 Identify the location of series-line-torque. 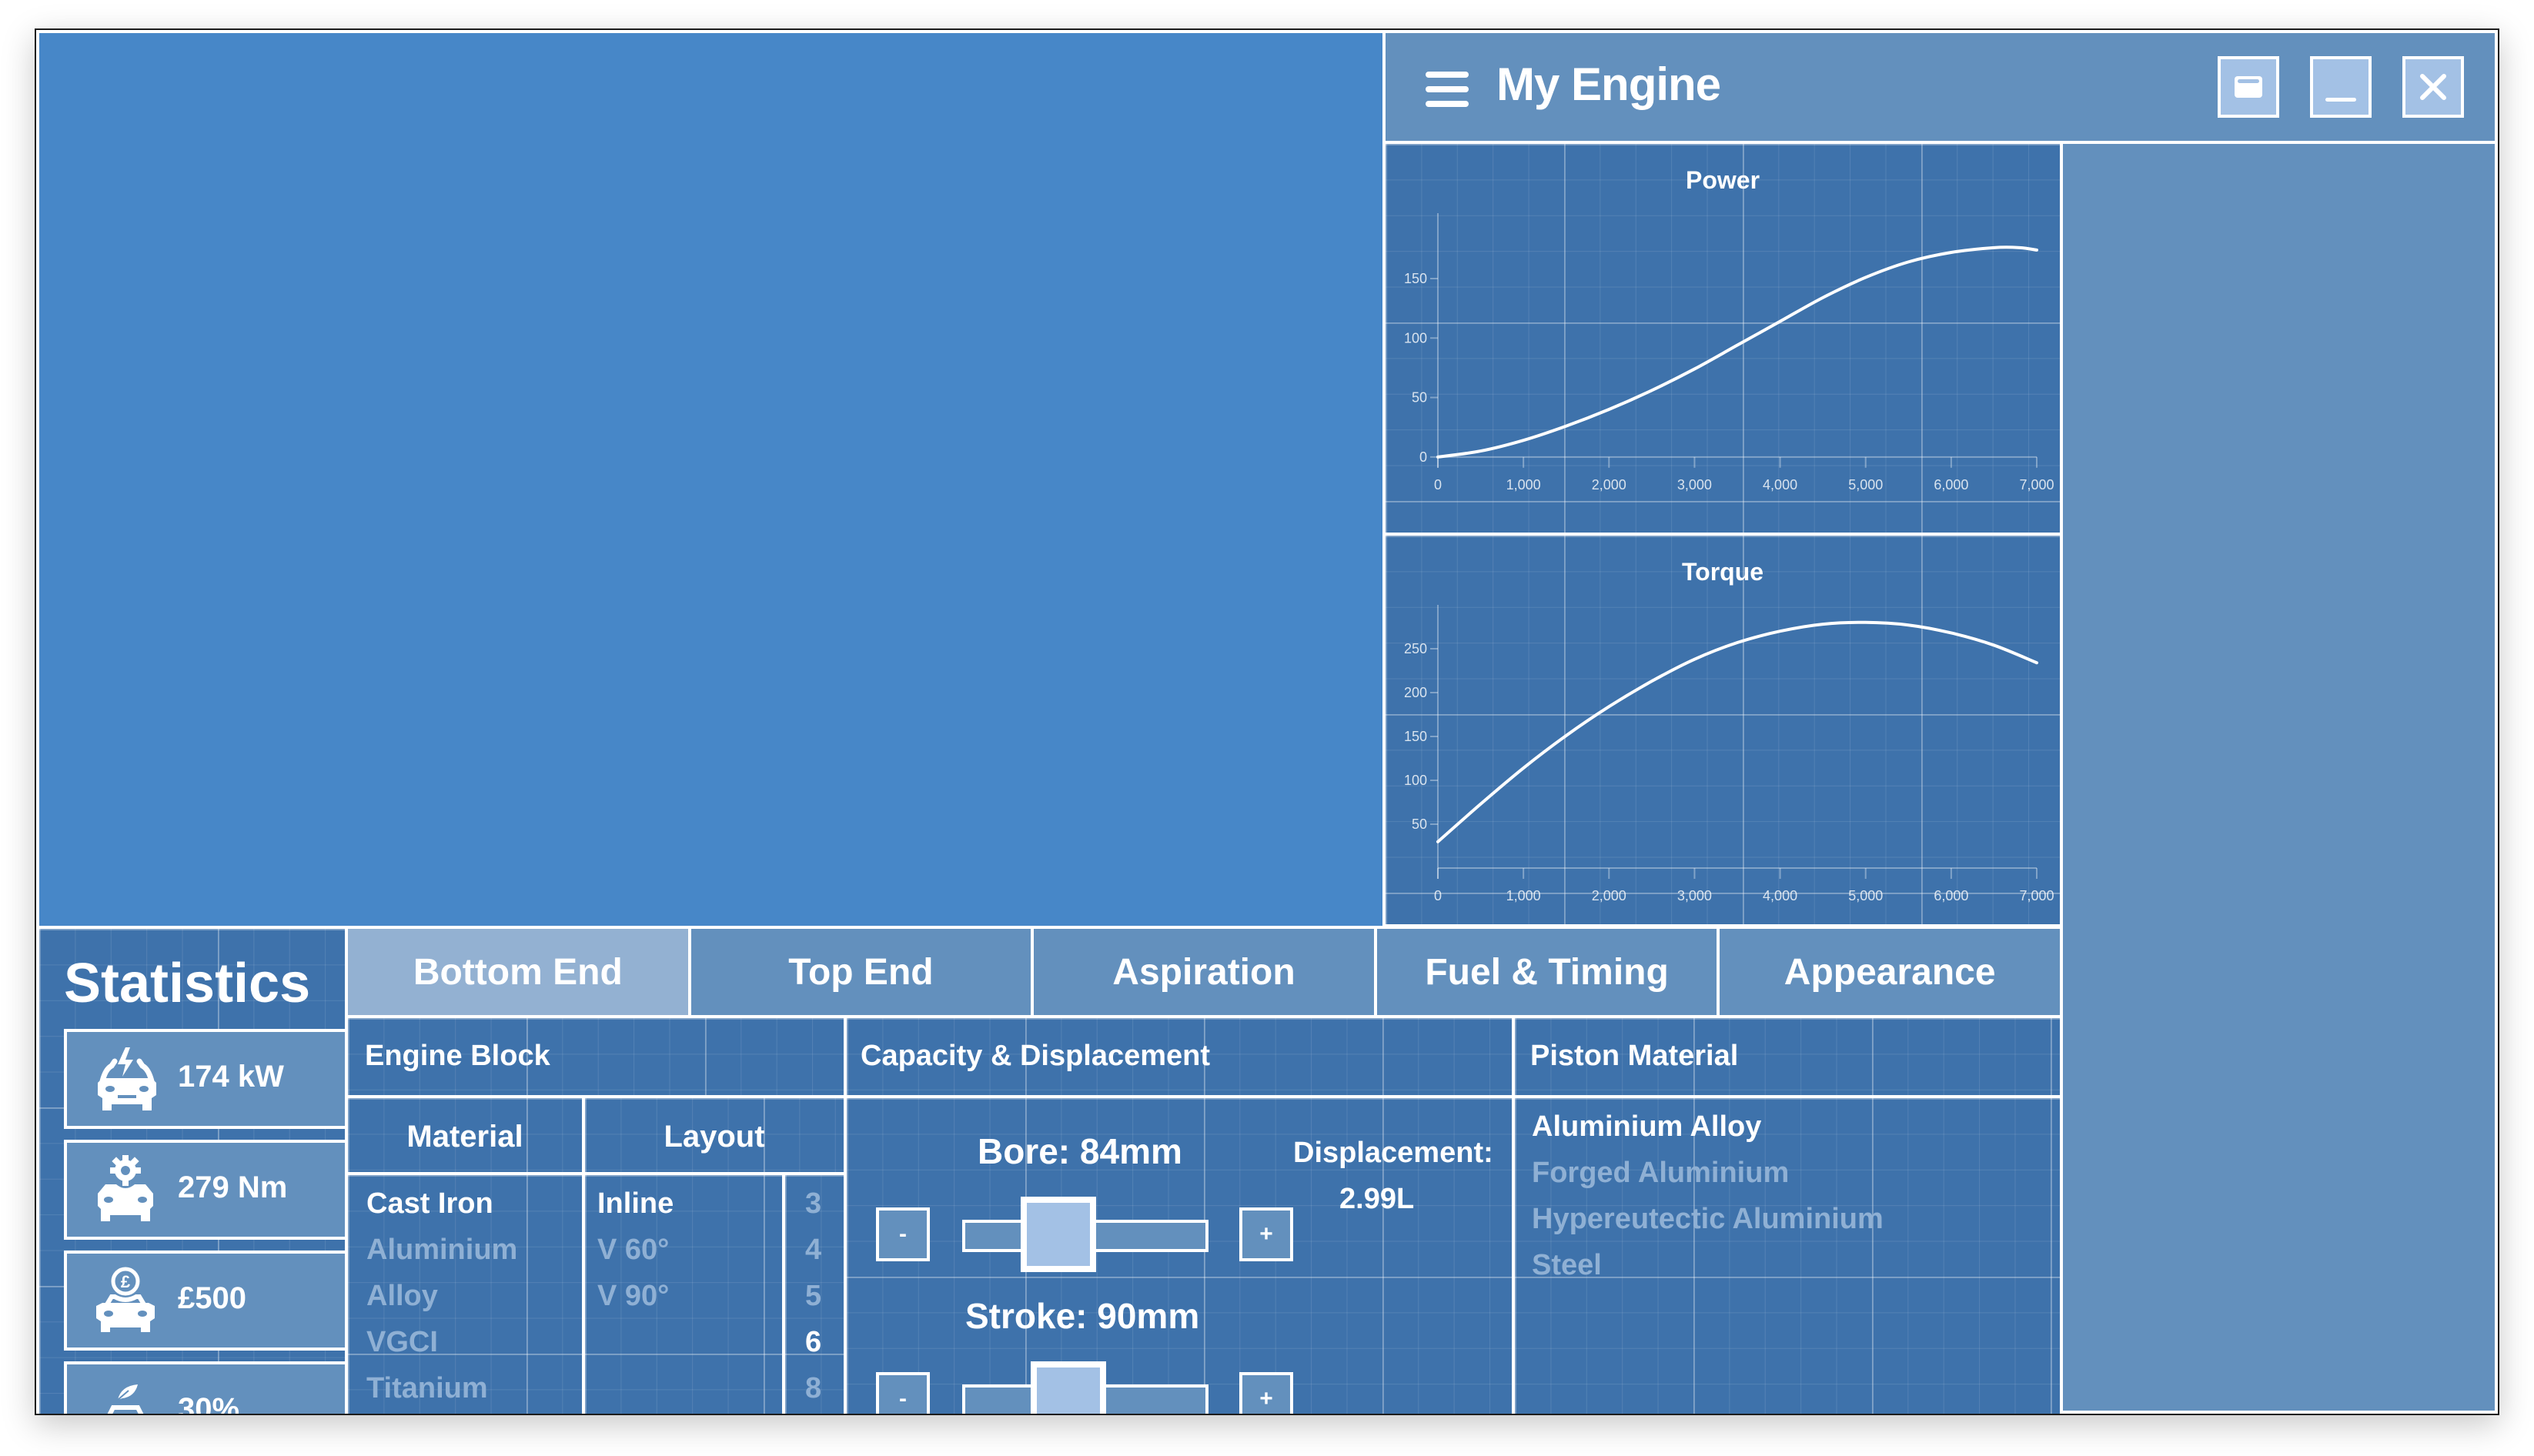
(1737, 731).